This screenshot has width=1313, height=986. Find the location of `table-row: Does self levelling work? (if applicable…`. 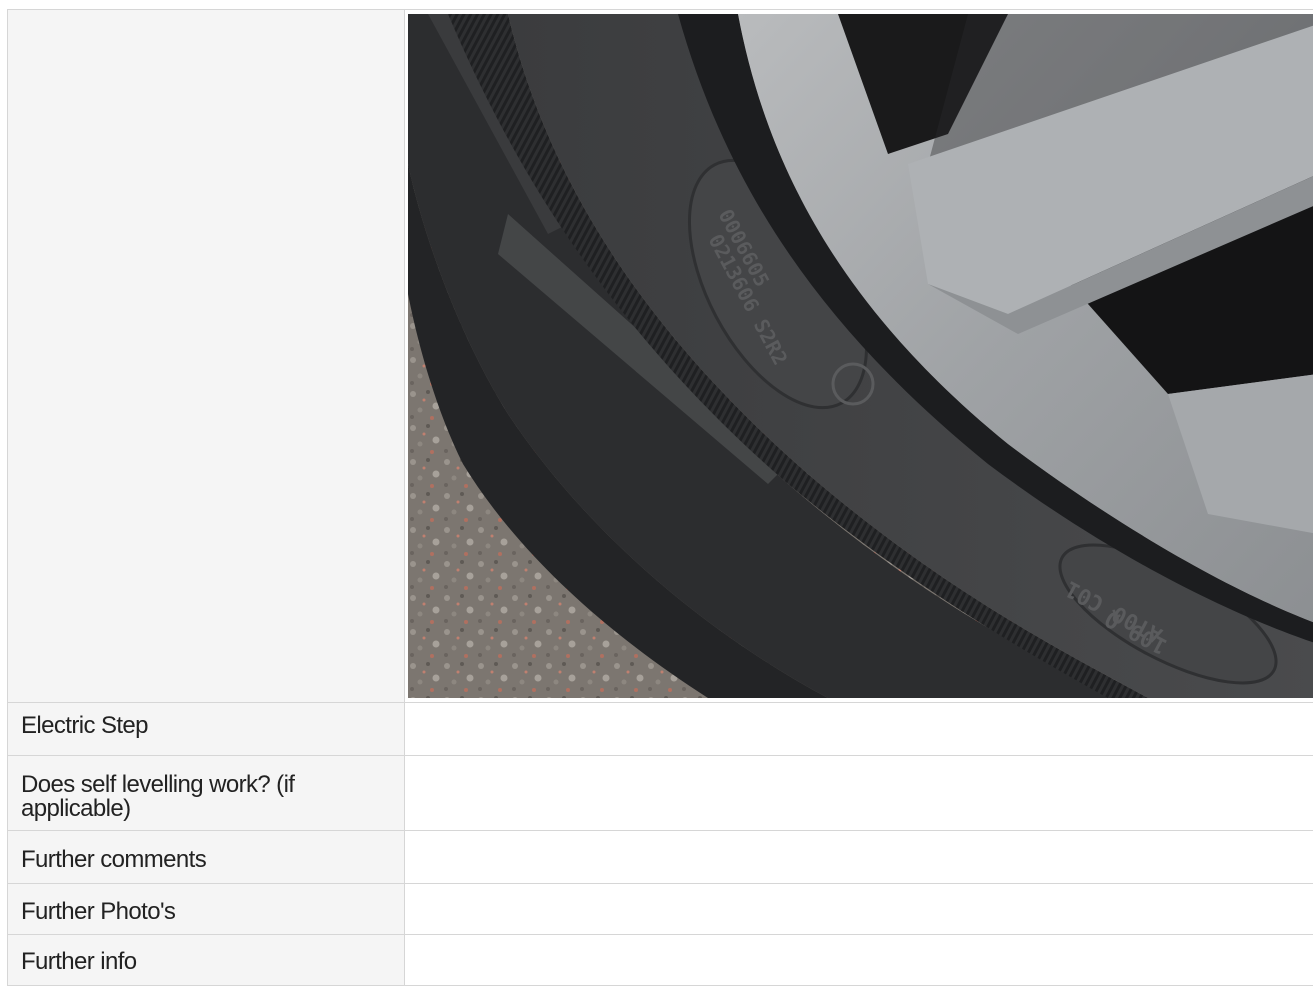

table-row: Does self levelling work? (if applicable… is located at coordinates (660, 793).